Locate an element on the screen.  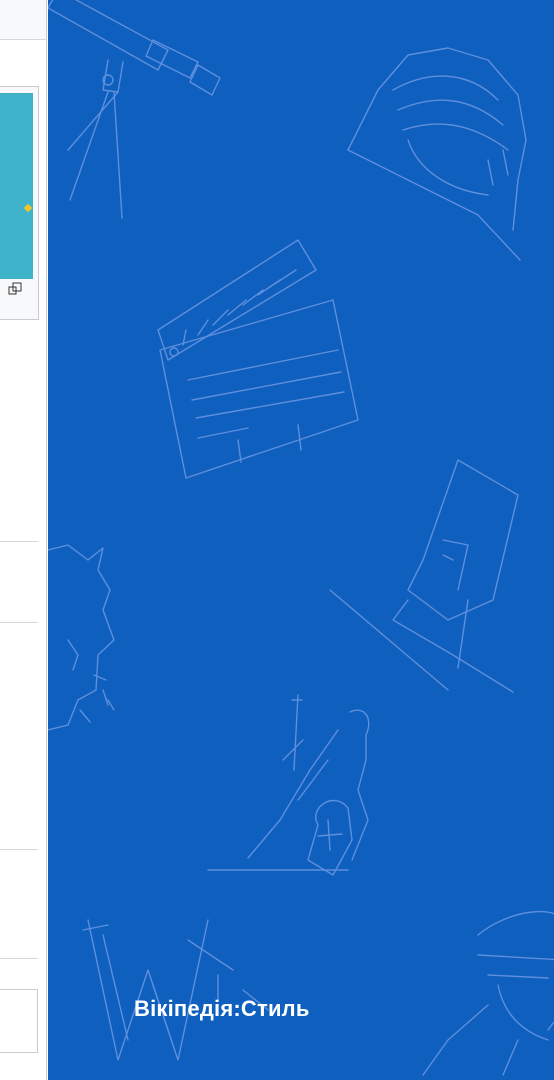
telescope-icon is located at coordinates (134, 109).